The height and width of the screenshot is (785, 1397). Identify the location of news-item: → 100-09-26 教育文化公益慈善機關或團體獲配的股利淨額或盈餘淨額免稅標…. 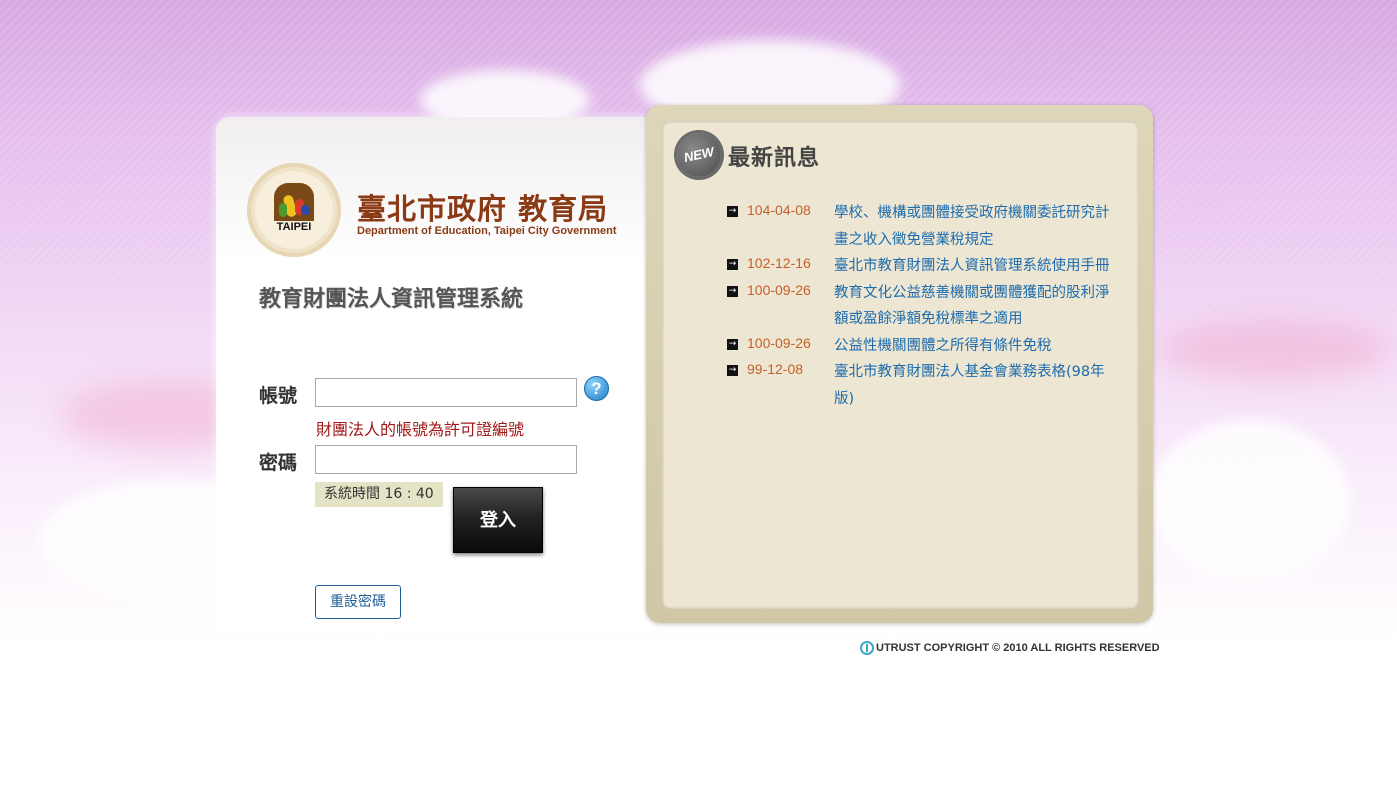
(922, 306).